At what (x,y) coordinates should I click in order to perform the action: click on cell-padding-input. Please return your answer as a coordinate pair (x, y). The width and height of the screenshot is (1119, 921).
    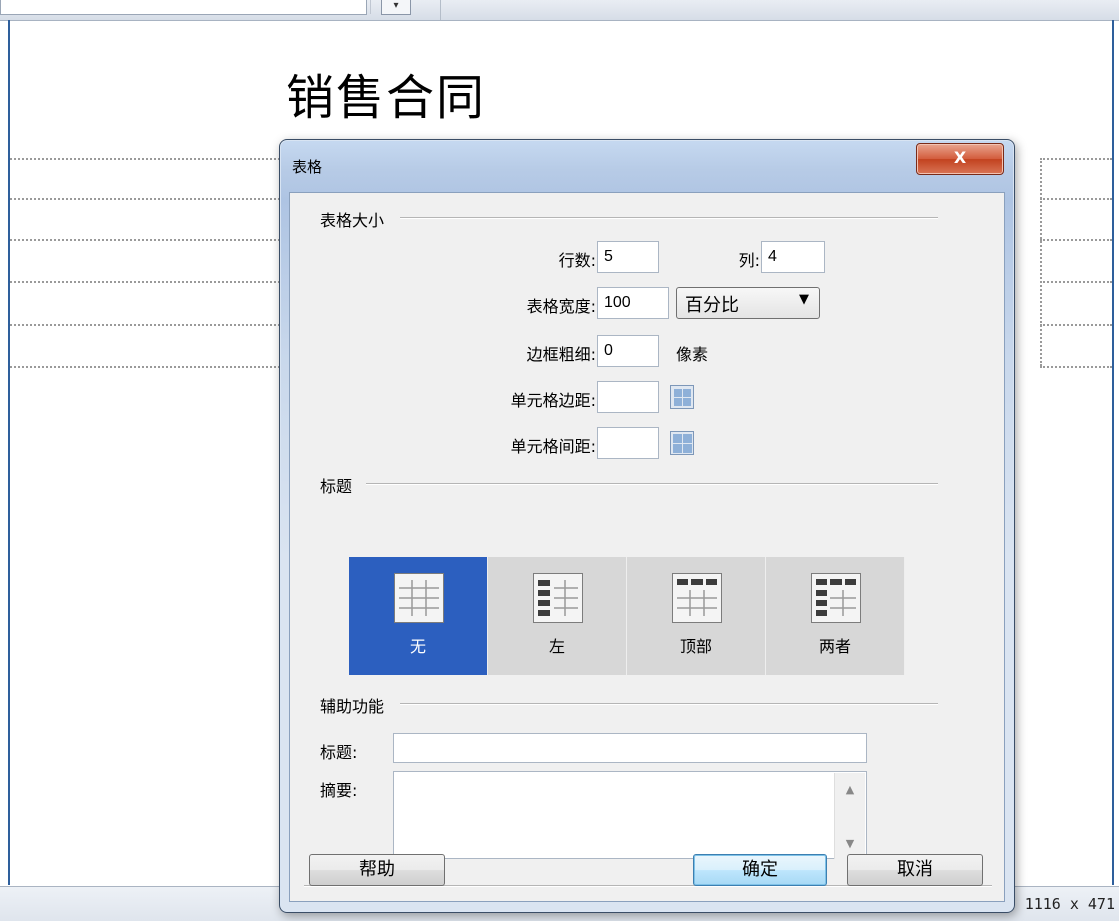
    Looking at the image, I should click on (628, 397).